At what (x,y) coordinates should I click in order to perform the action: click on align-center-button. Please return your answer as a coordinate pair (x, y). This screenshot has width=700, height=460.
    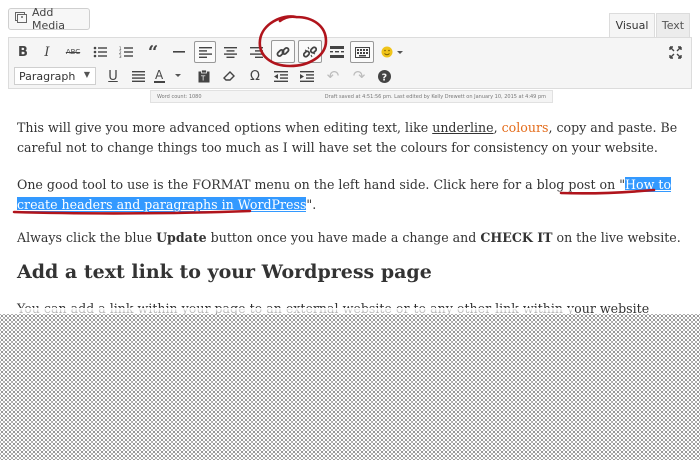
    Looking at the image, I should click on (230, 52).